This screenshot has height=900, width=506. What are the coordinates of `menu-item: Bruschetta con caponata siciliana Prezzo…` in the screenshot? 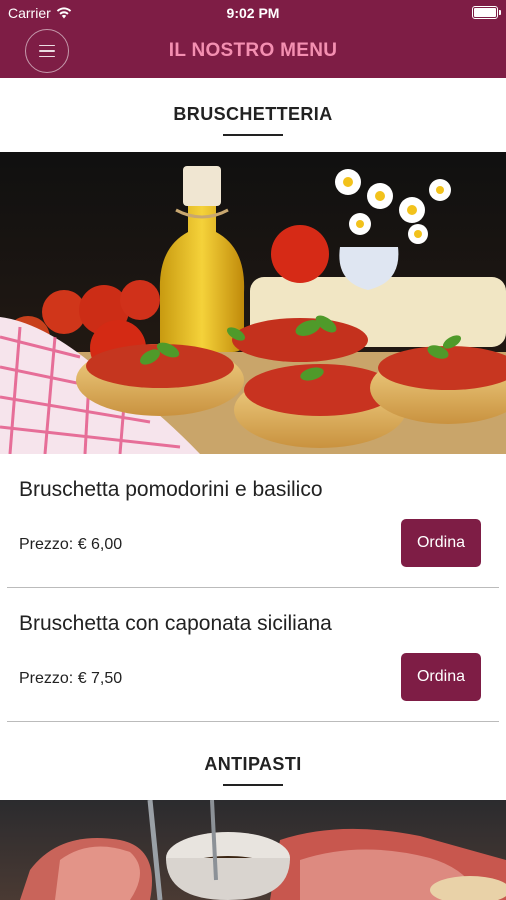 It's located at (253, 655).